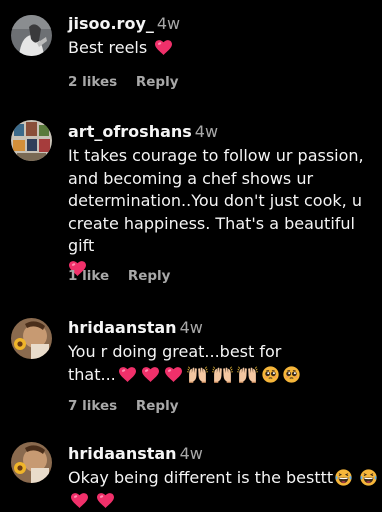  Describe the element at coordinates (92, 406) in the screenshot. I see `likes-count: 7 likes` at that location.